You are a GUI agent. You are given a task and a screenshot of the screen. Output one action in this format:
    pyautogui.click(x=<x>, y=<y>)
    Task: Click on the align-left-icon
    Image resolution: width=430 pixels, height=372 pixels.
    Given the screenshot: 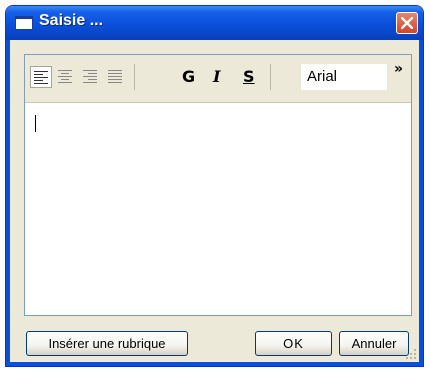 What is the action you would take?
    pyautogui.click(x=41, y=77)
    